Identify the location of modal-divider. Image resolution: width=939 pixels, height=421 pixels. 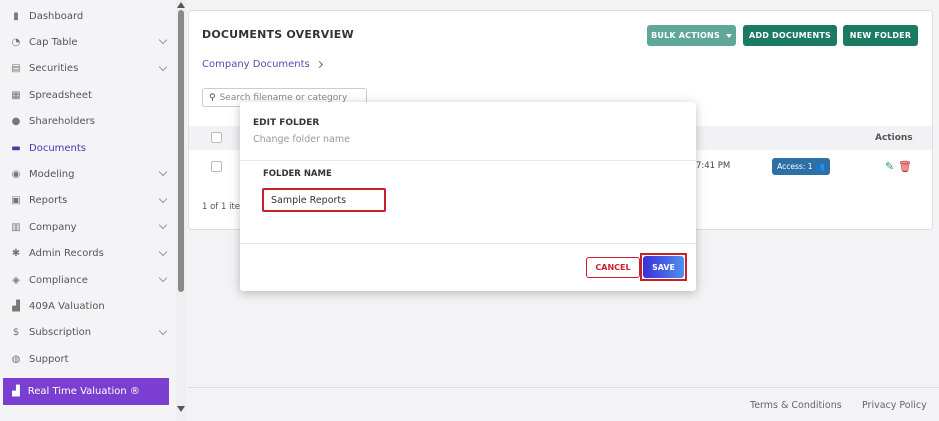
(468, 160).